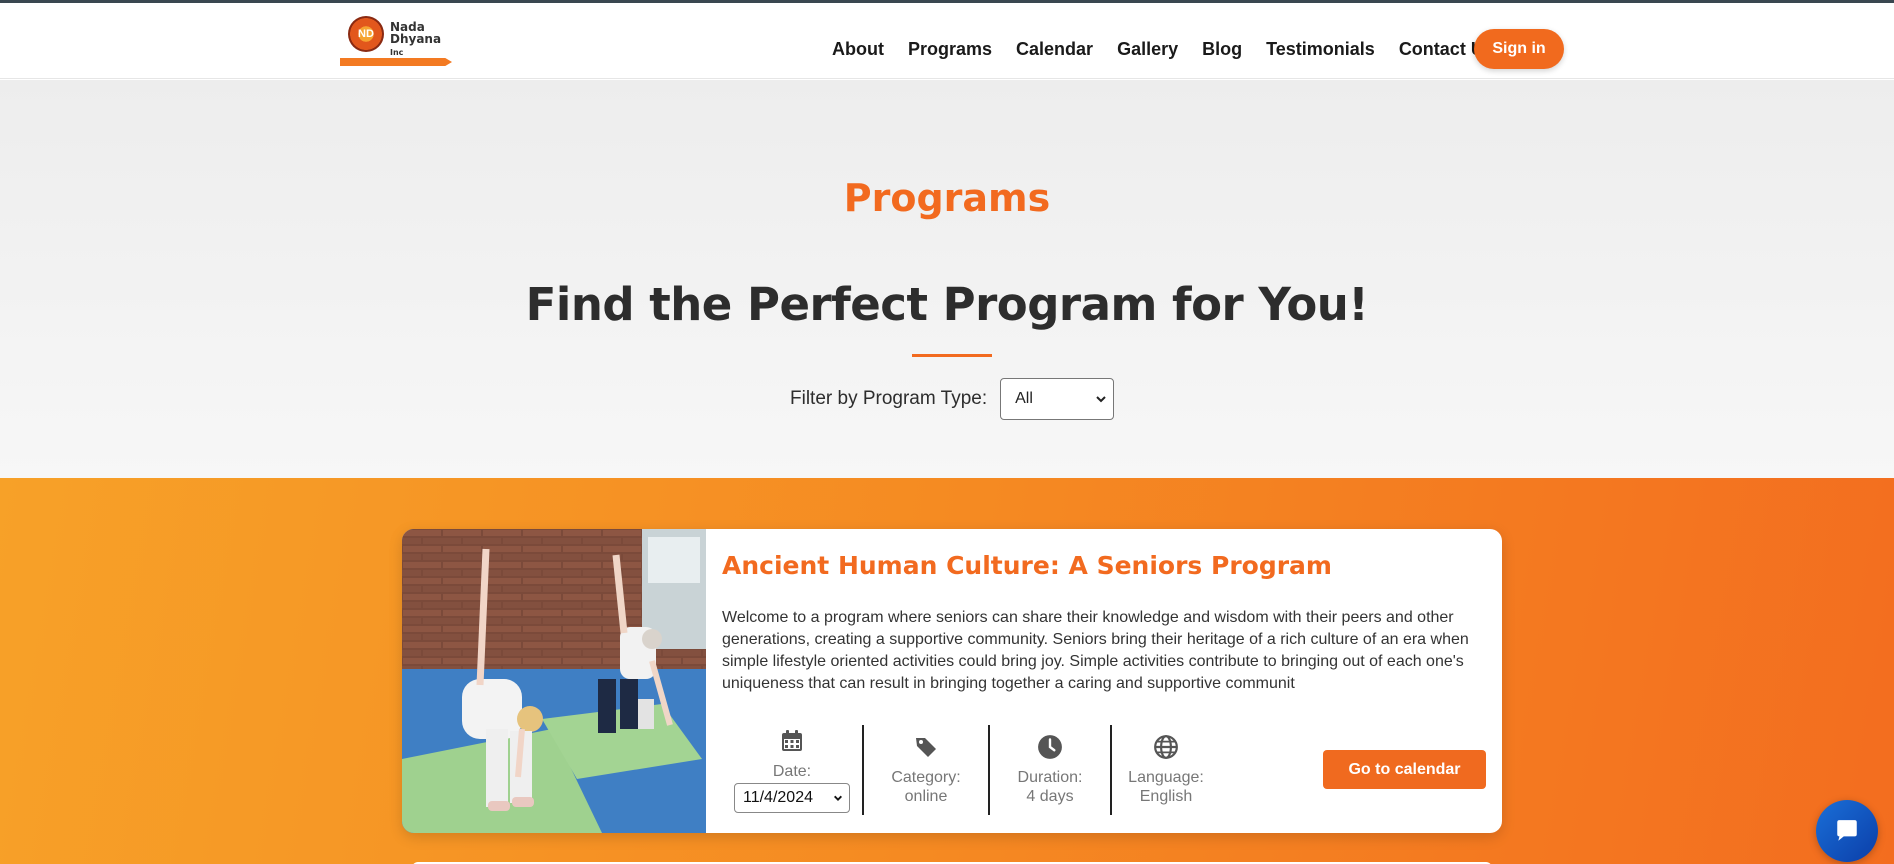 This screenshot has height=864, width=1894. What do you see at coordinates (1050, 796) in the screenshot?
I see `duration-value: 4 days` at bounding box center [1050, 796].